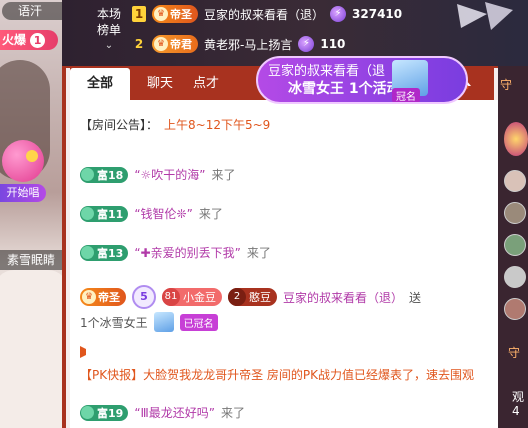 The image size is (528, 428). What do you see at coordinates (163, 213) in the screenshot?
I see `chat-user-name: “钱智伦❊”` at bounding box center [163, 213].